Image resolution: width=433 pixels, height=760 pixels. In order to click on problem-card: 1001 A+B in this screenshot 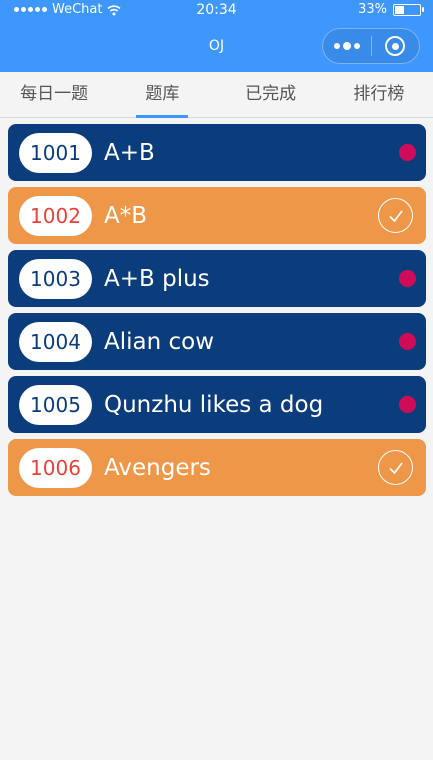, I will do `click(217, 152)`.